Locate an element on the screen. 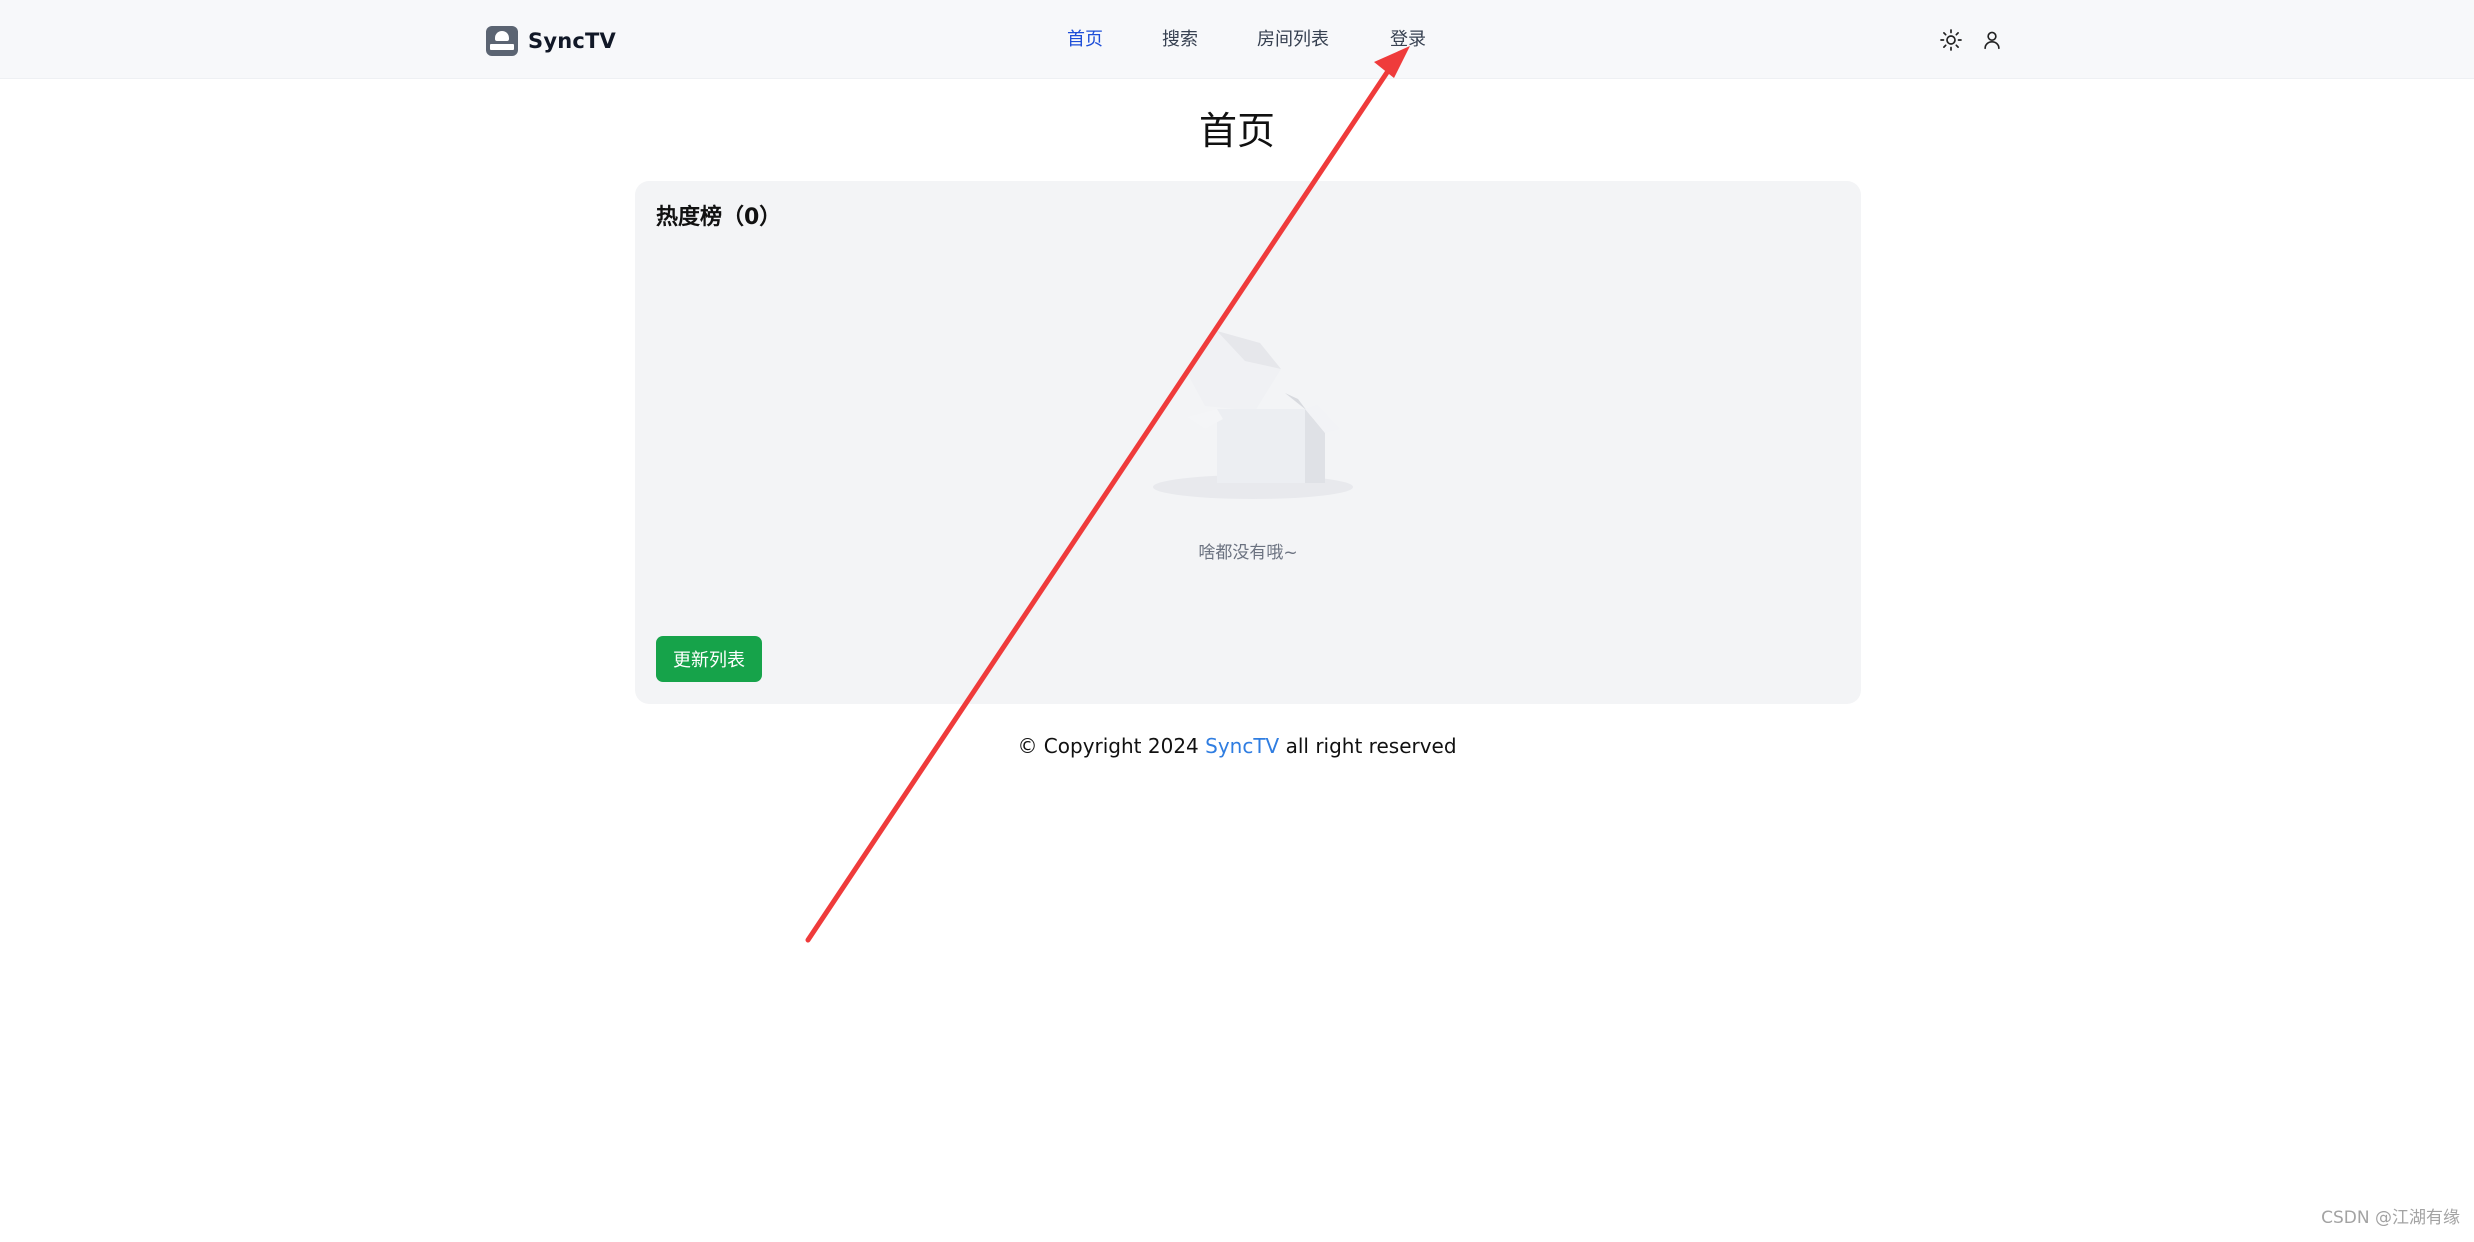 This screenshot has height=1242, width=2474. main-nav: 首页 搜索 房间列表 登录 is located at coordinates (1237, 40).